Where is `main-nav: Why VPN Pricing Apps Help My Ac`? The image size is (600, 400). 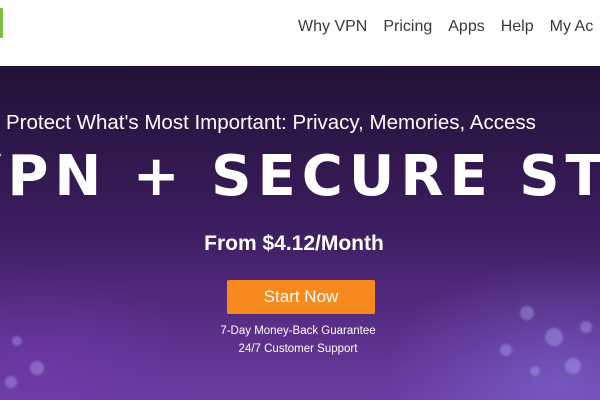
main-nav: Why VPN Pricing Apps Help My Ac is located at coordinates (449, 27).